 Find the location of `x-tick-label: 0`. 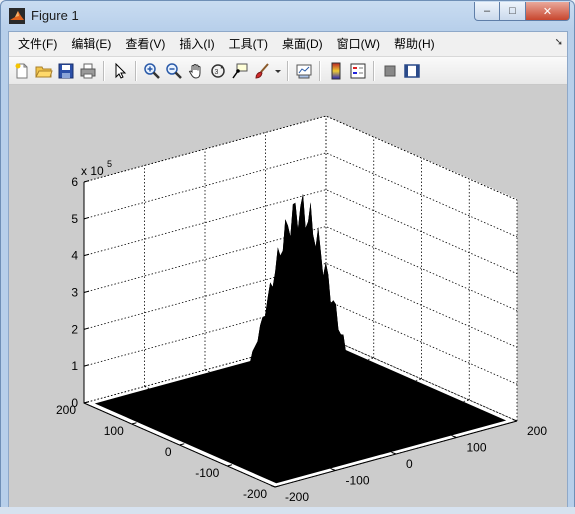

x-tick-label: 0 is located at coordinates (409, 464).